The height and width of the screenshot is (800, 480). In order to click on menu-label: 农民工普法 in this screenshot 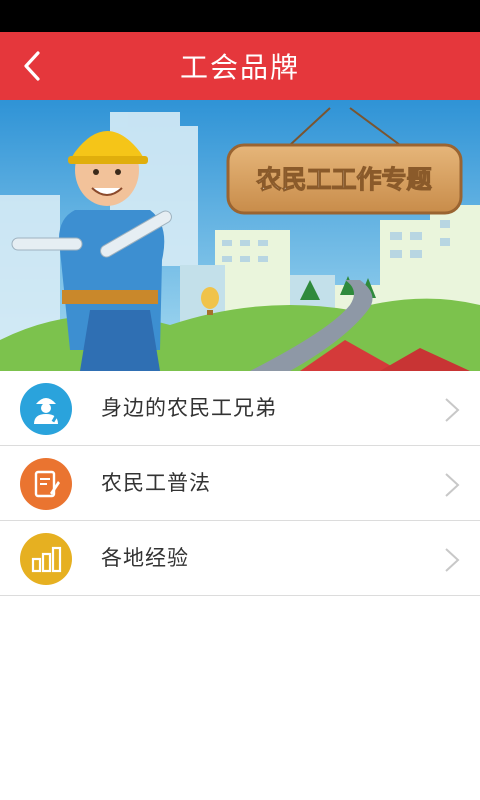, I will do `click(156, 483)`.